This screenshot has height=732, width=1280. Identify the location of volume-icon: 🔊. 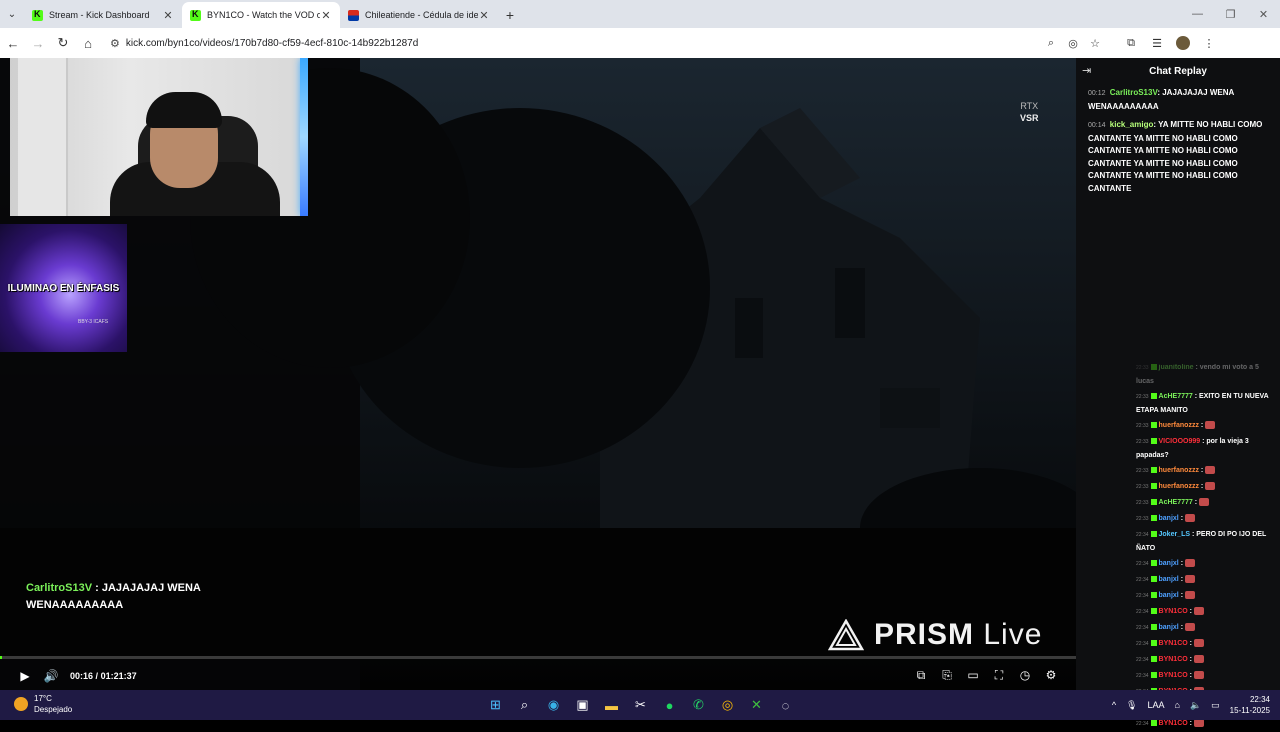
(51, 676).